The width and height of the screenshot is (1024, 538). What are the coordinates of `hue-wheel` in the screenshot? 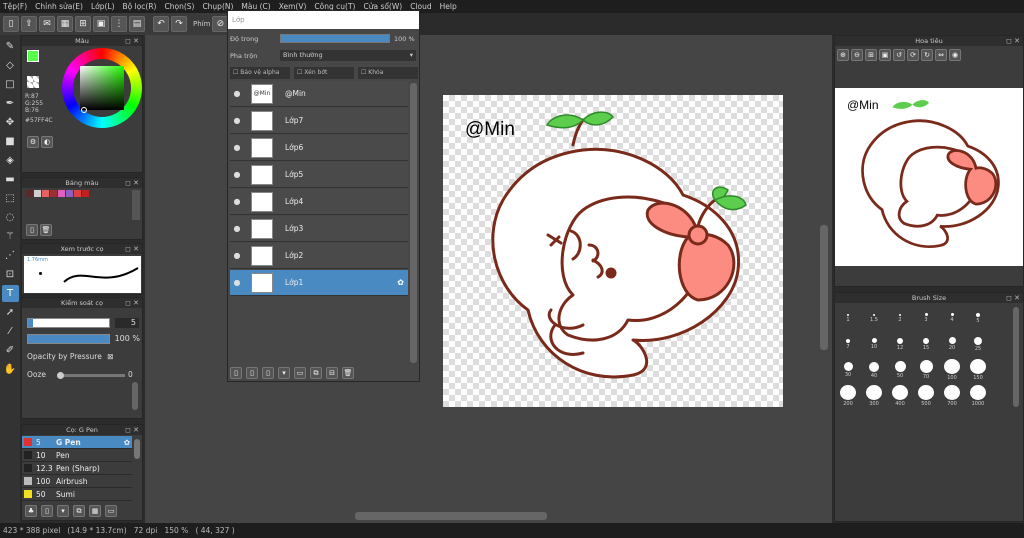 It's located at (102, 88).